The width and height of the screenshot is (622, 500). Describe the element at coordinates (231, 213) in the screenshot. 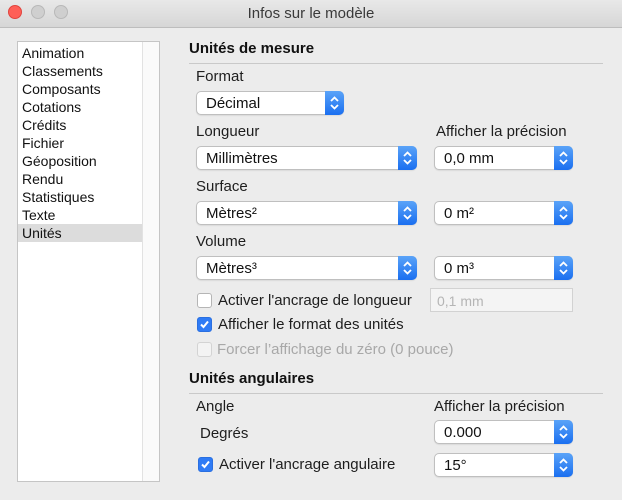

I see `area-unit-value: Mètres²` at that location.